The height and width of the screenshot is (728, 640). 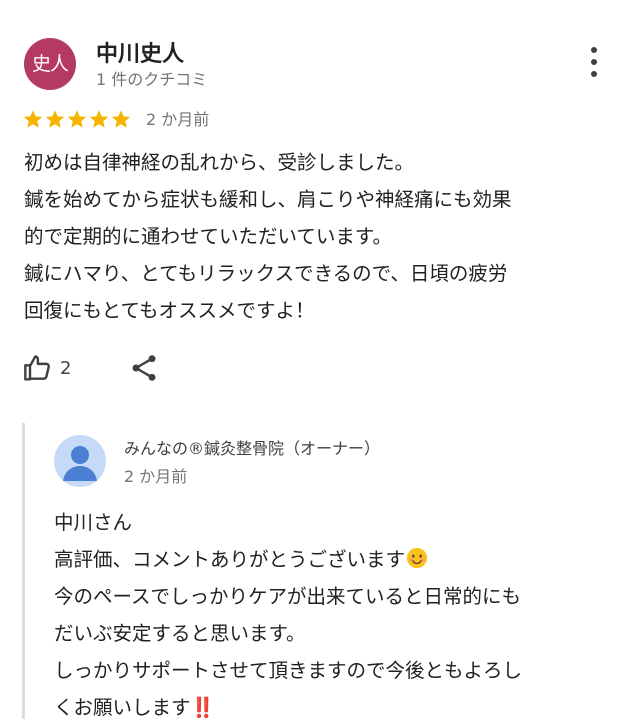 I want to click on reply-text-line: 中川さん, so click(x=93, y=522).